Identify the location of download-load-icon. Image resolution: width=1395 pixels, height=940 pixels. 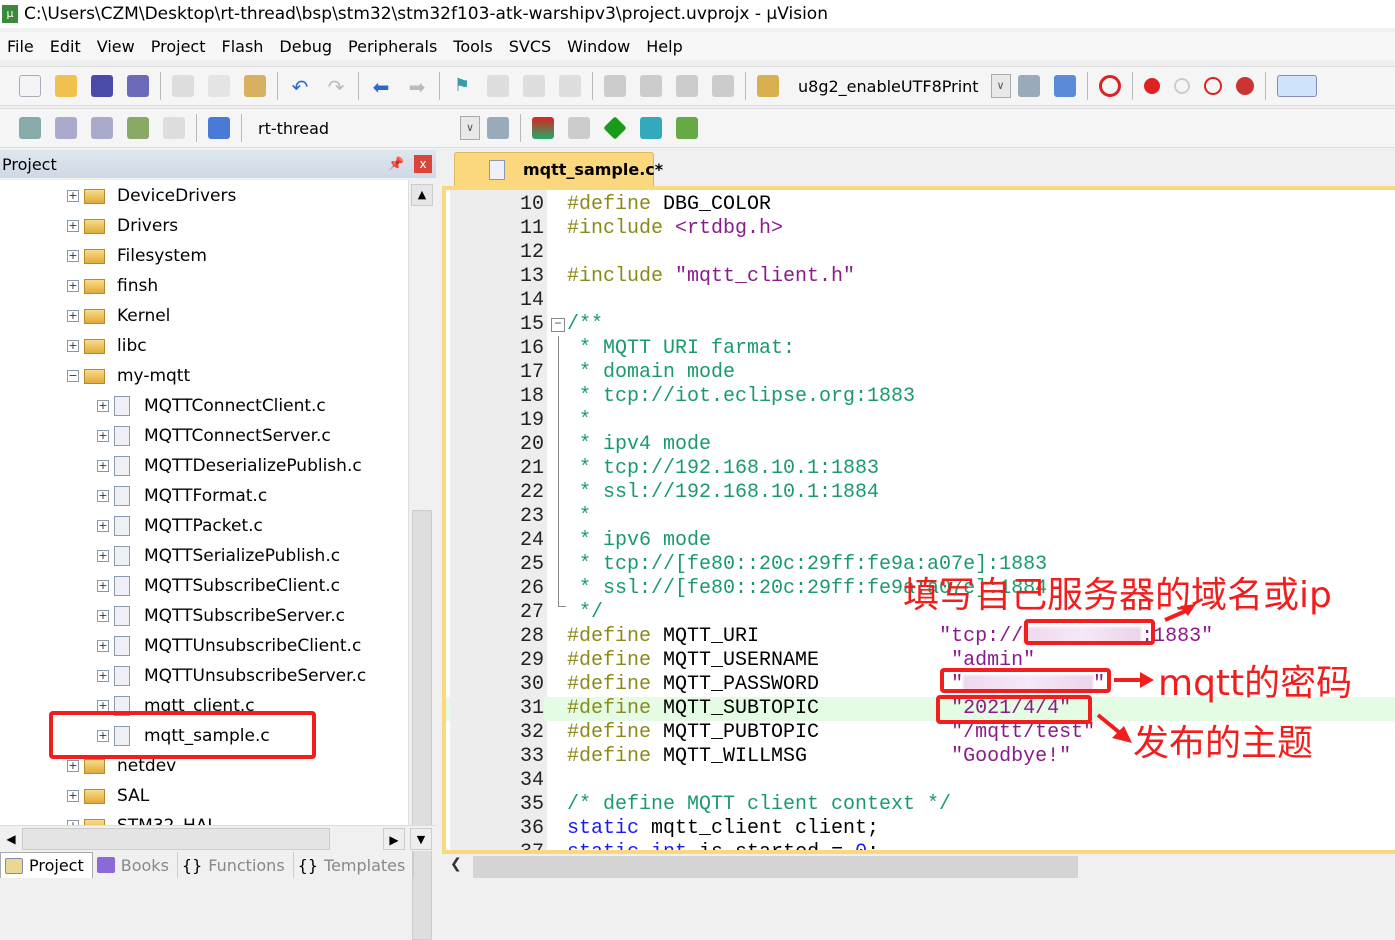
(219, 128).